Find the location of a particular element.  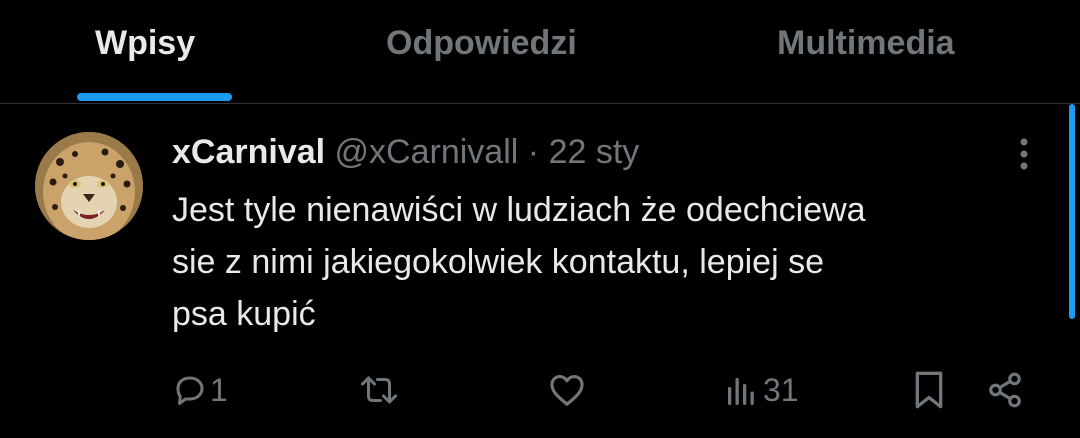

tab-multimedia: Multimedia is located at coordinates (866, 43).